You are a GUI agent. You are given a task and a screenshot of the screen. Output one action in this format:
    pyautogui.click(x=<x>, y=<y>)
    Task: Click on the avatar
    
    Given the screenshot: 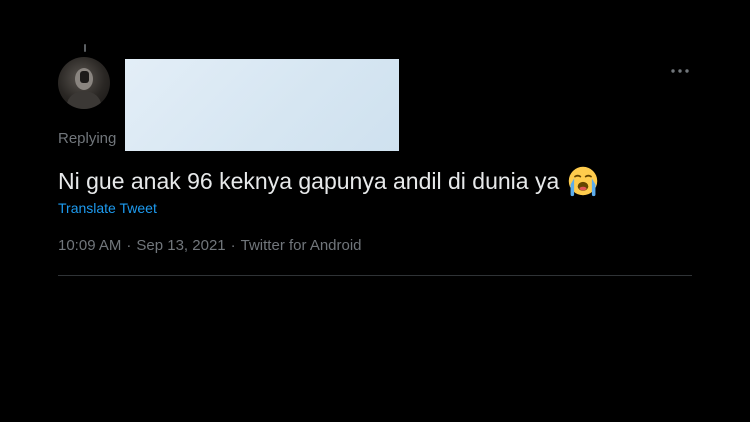 What is the action you would take?
    pyautogui.click(x=84, y=83)
    